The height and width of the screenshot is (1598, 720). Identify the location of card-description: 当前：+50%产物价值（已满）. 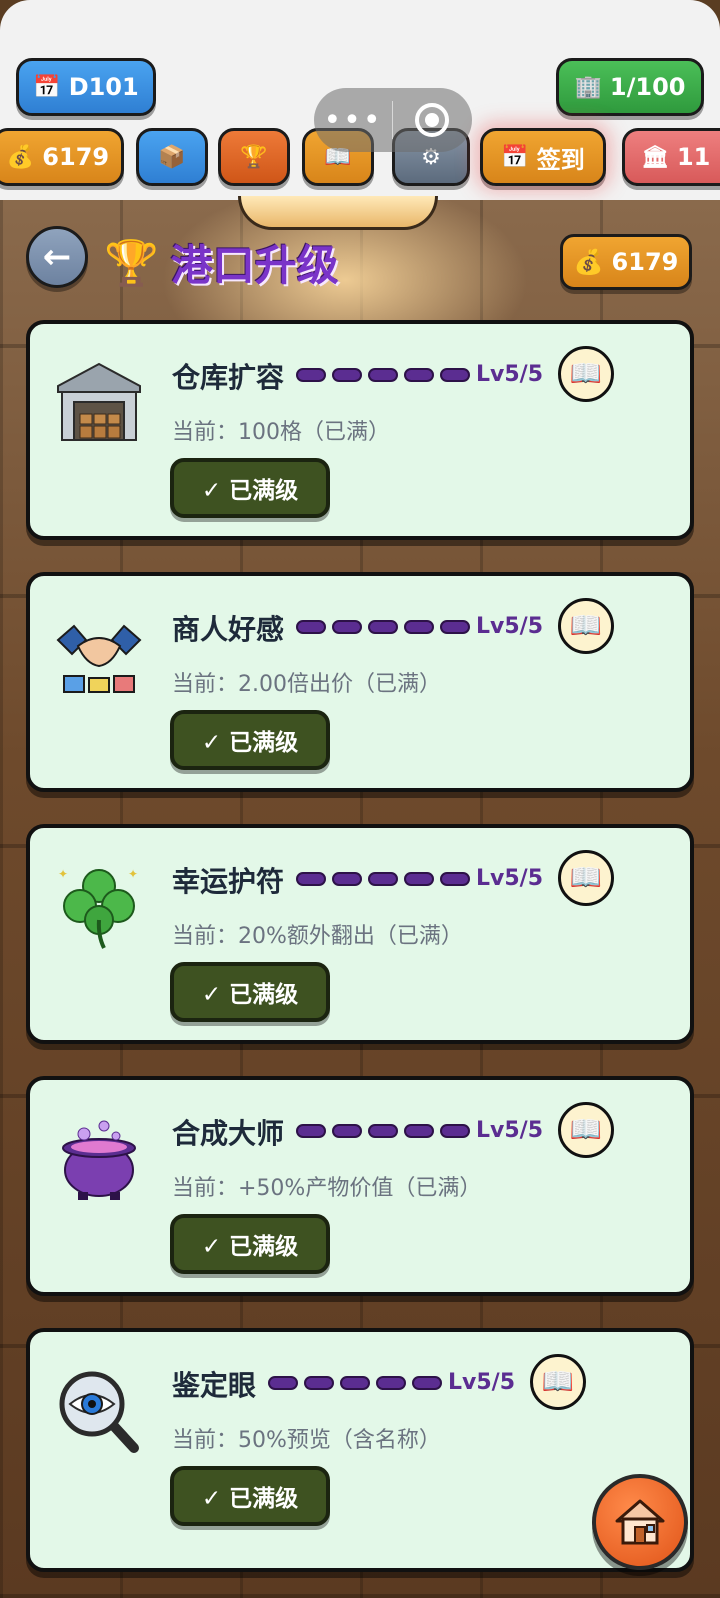
(327, 1188).